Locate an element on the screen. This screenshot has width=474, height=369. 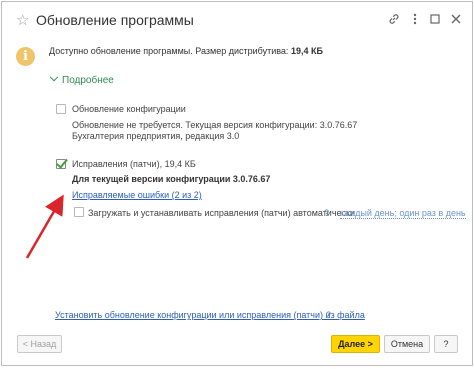
back-button: < Назад is located at coordinates (39, 344).